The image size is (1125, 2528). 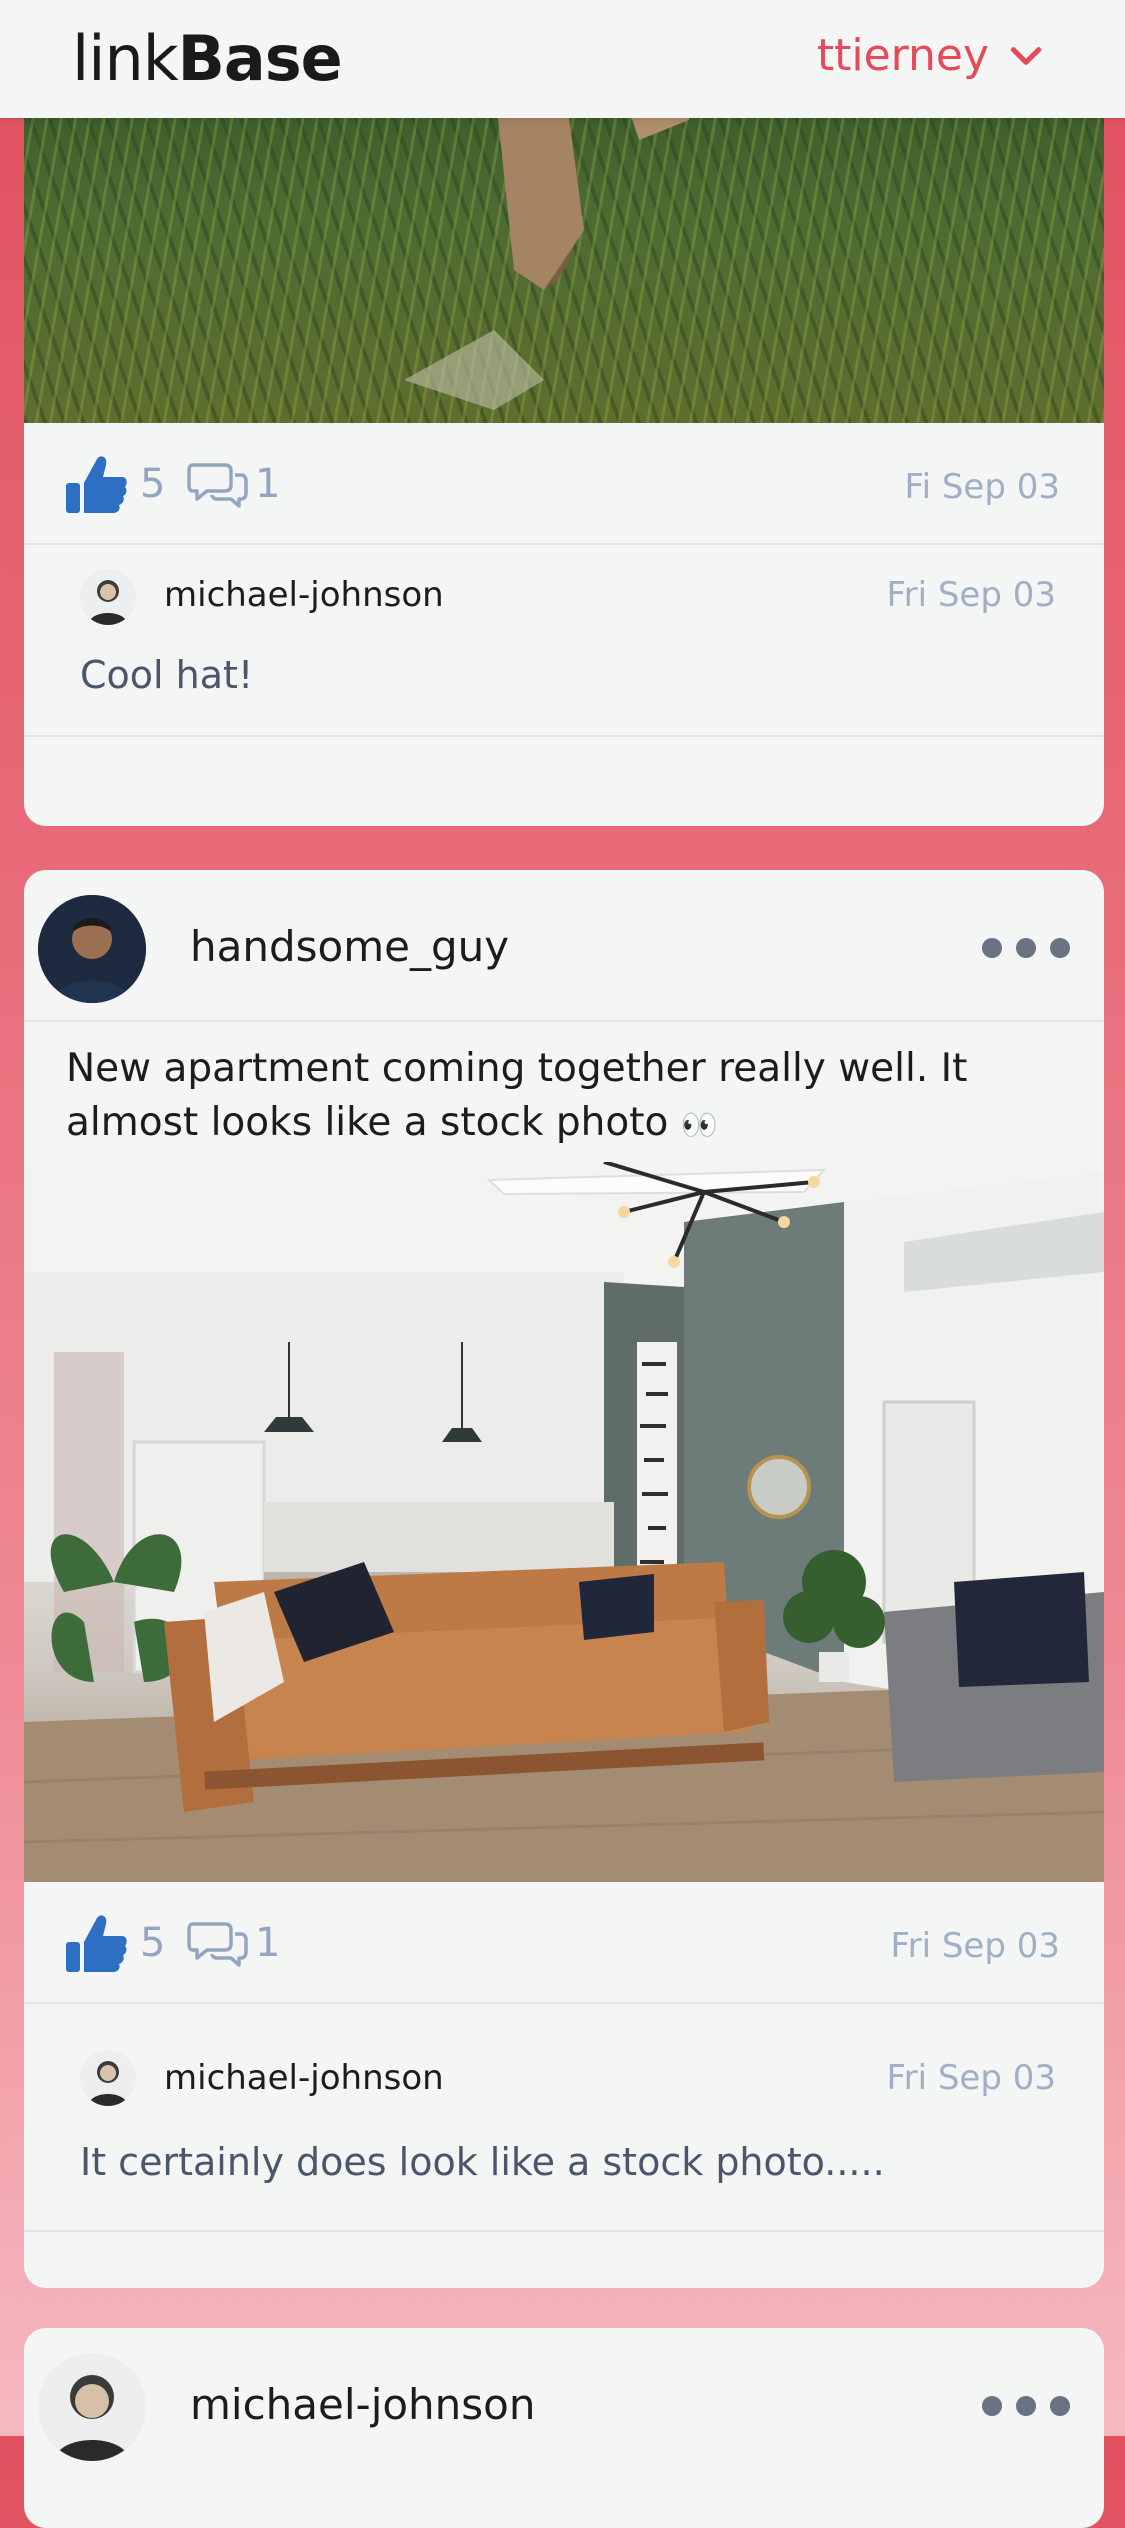 What do you see at coordinates (349, 946) in the screenshot?
I see `post-username: handsome_guy` at bounding box center [349, 946].